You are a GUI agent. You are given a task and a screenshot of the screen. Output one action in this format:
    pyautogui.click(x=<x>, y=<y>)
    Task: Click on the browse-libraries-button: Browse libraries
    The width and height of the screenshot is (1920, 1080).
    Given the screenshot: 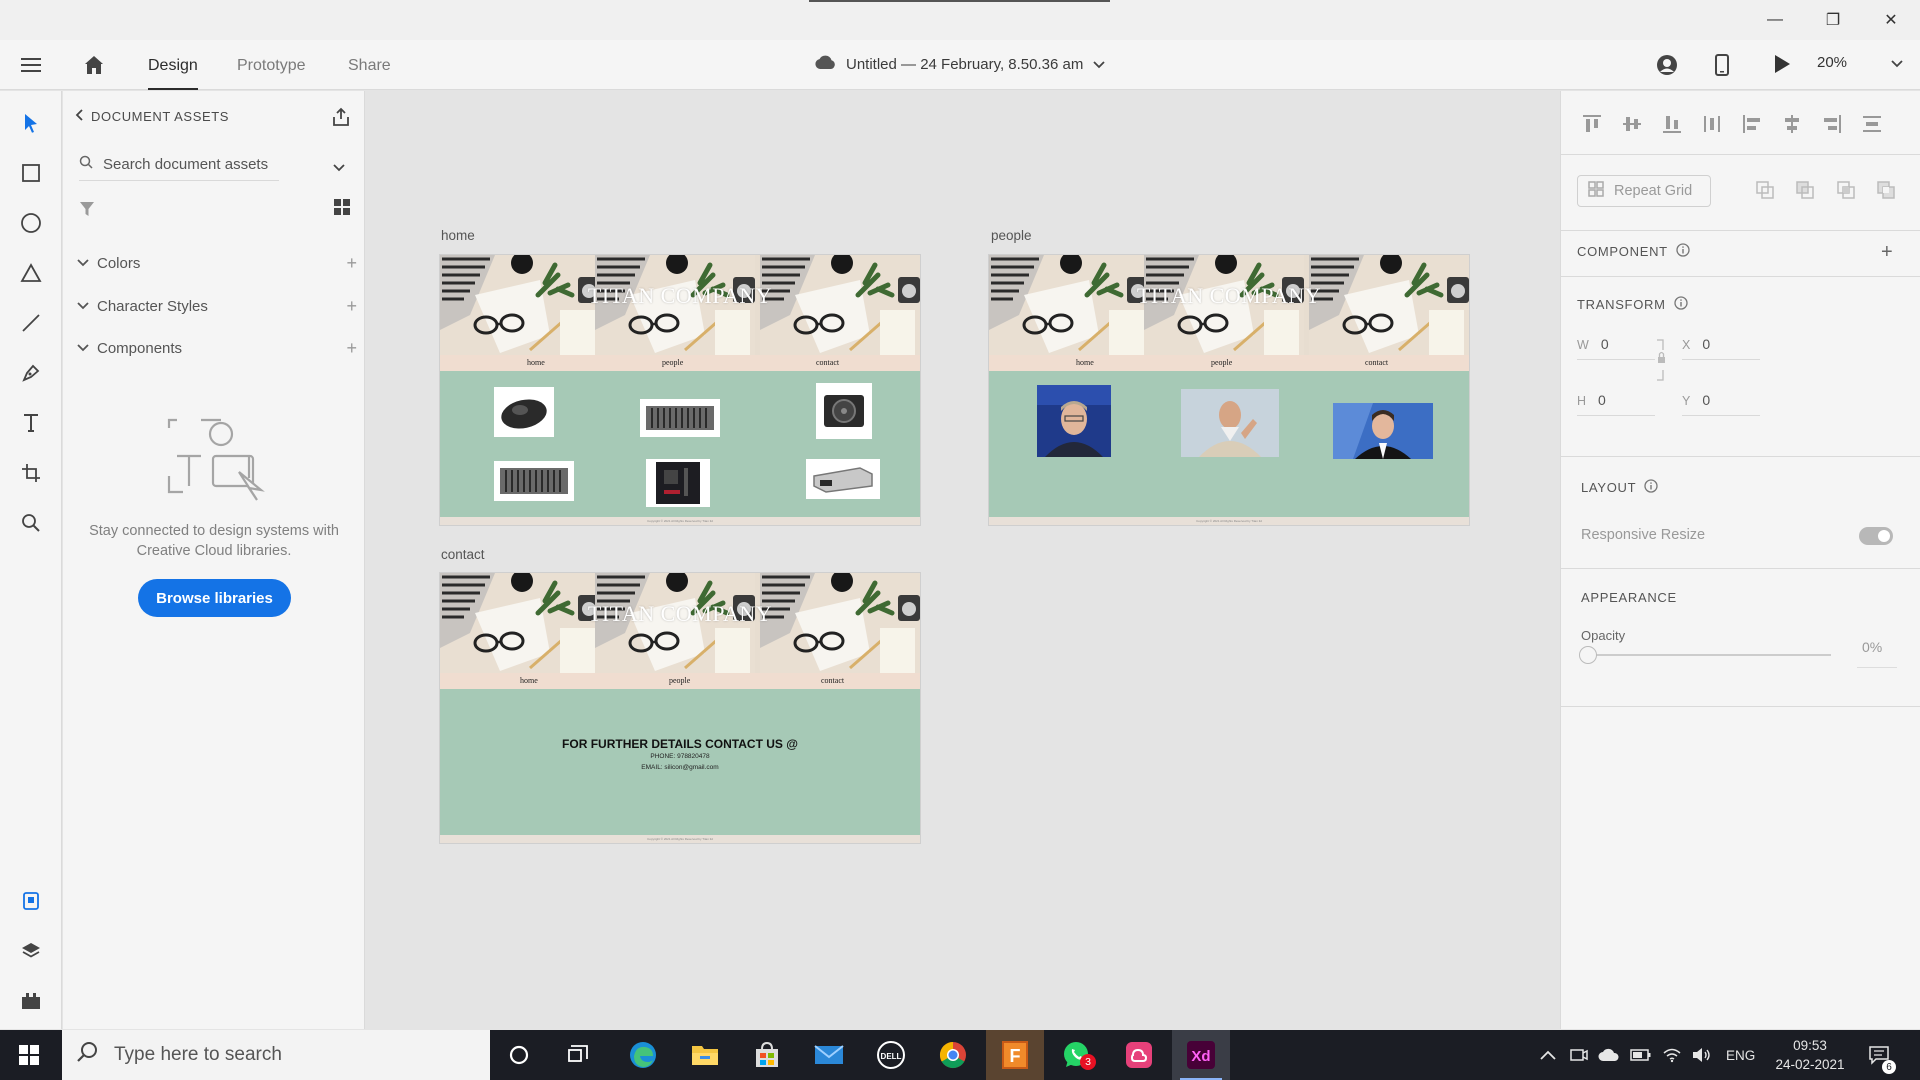 What is the action you would take?
    pyautogui.click(x=214, y=598)
    